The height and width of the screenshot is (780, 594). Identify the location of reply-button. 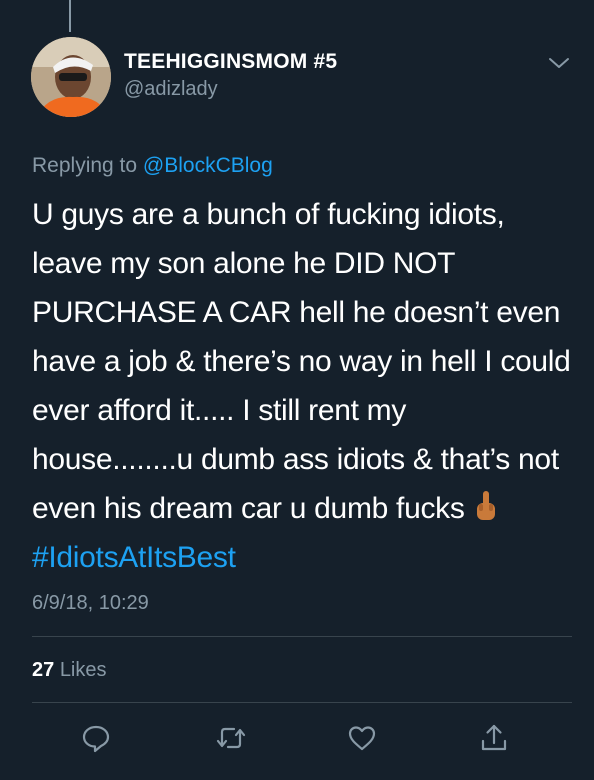
(96, 738).